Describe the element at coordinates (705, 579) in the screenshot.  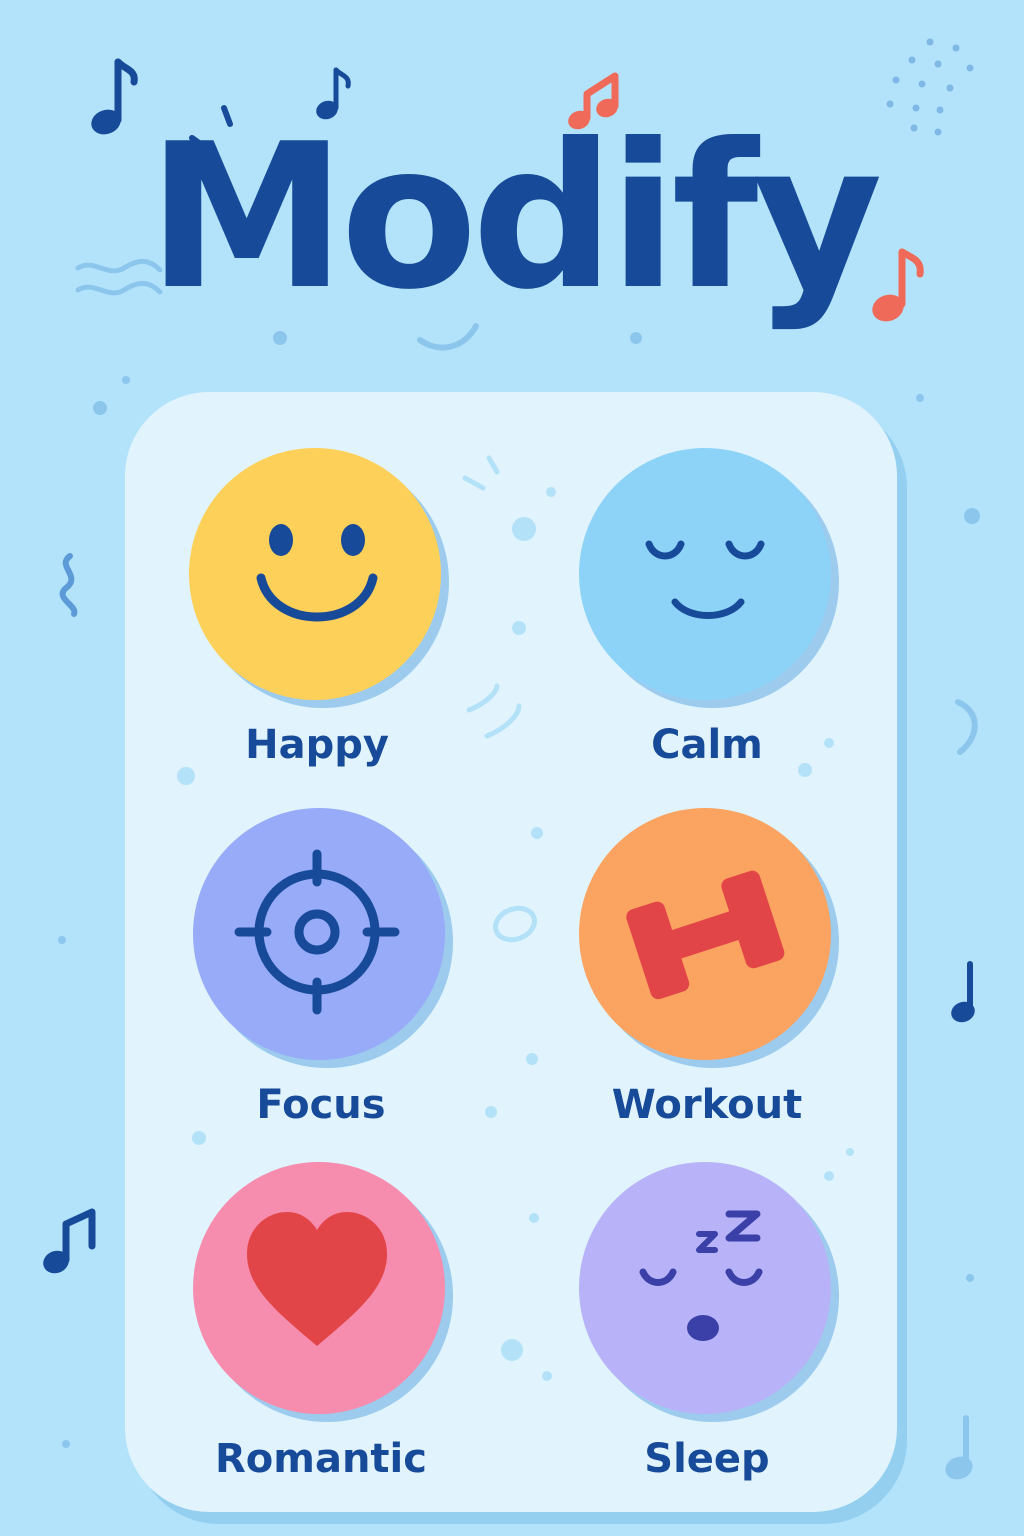
I see `calm-face-icon` at that location.